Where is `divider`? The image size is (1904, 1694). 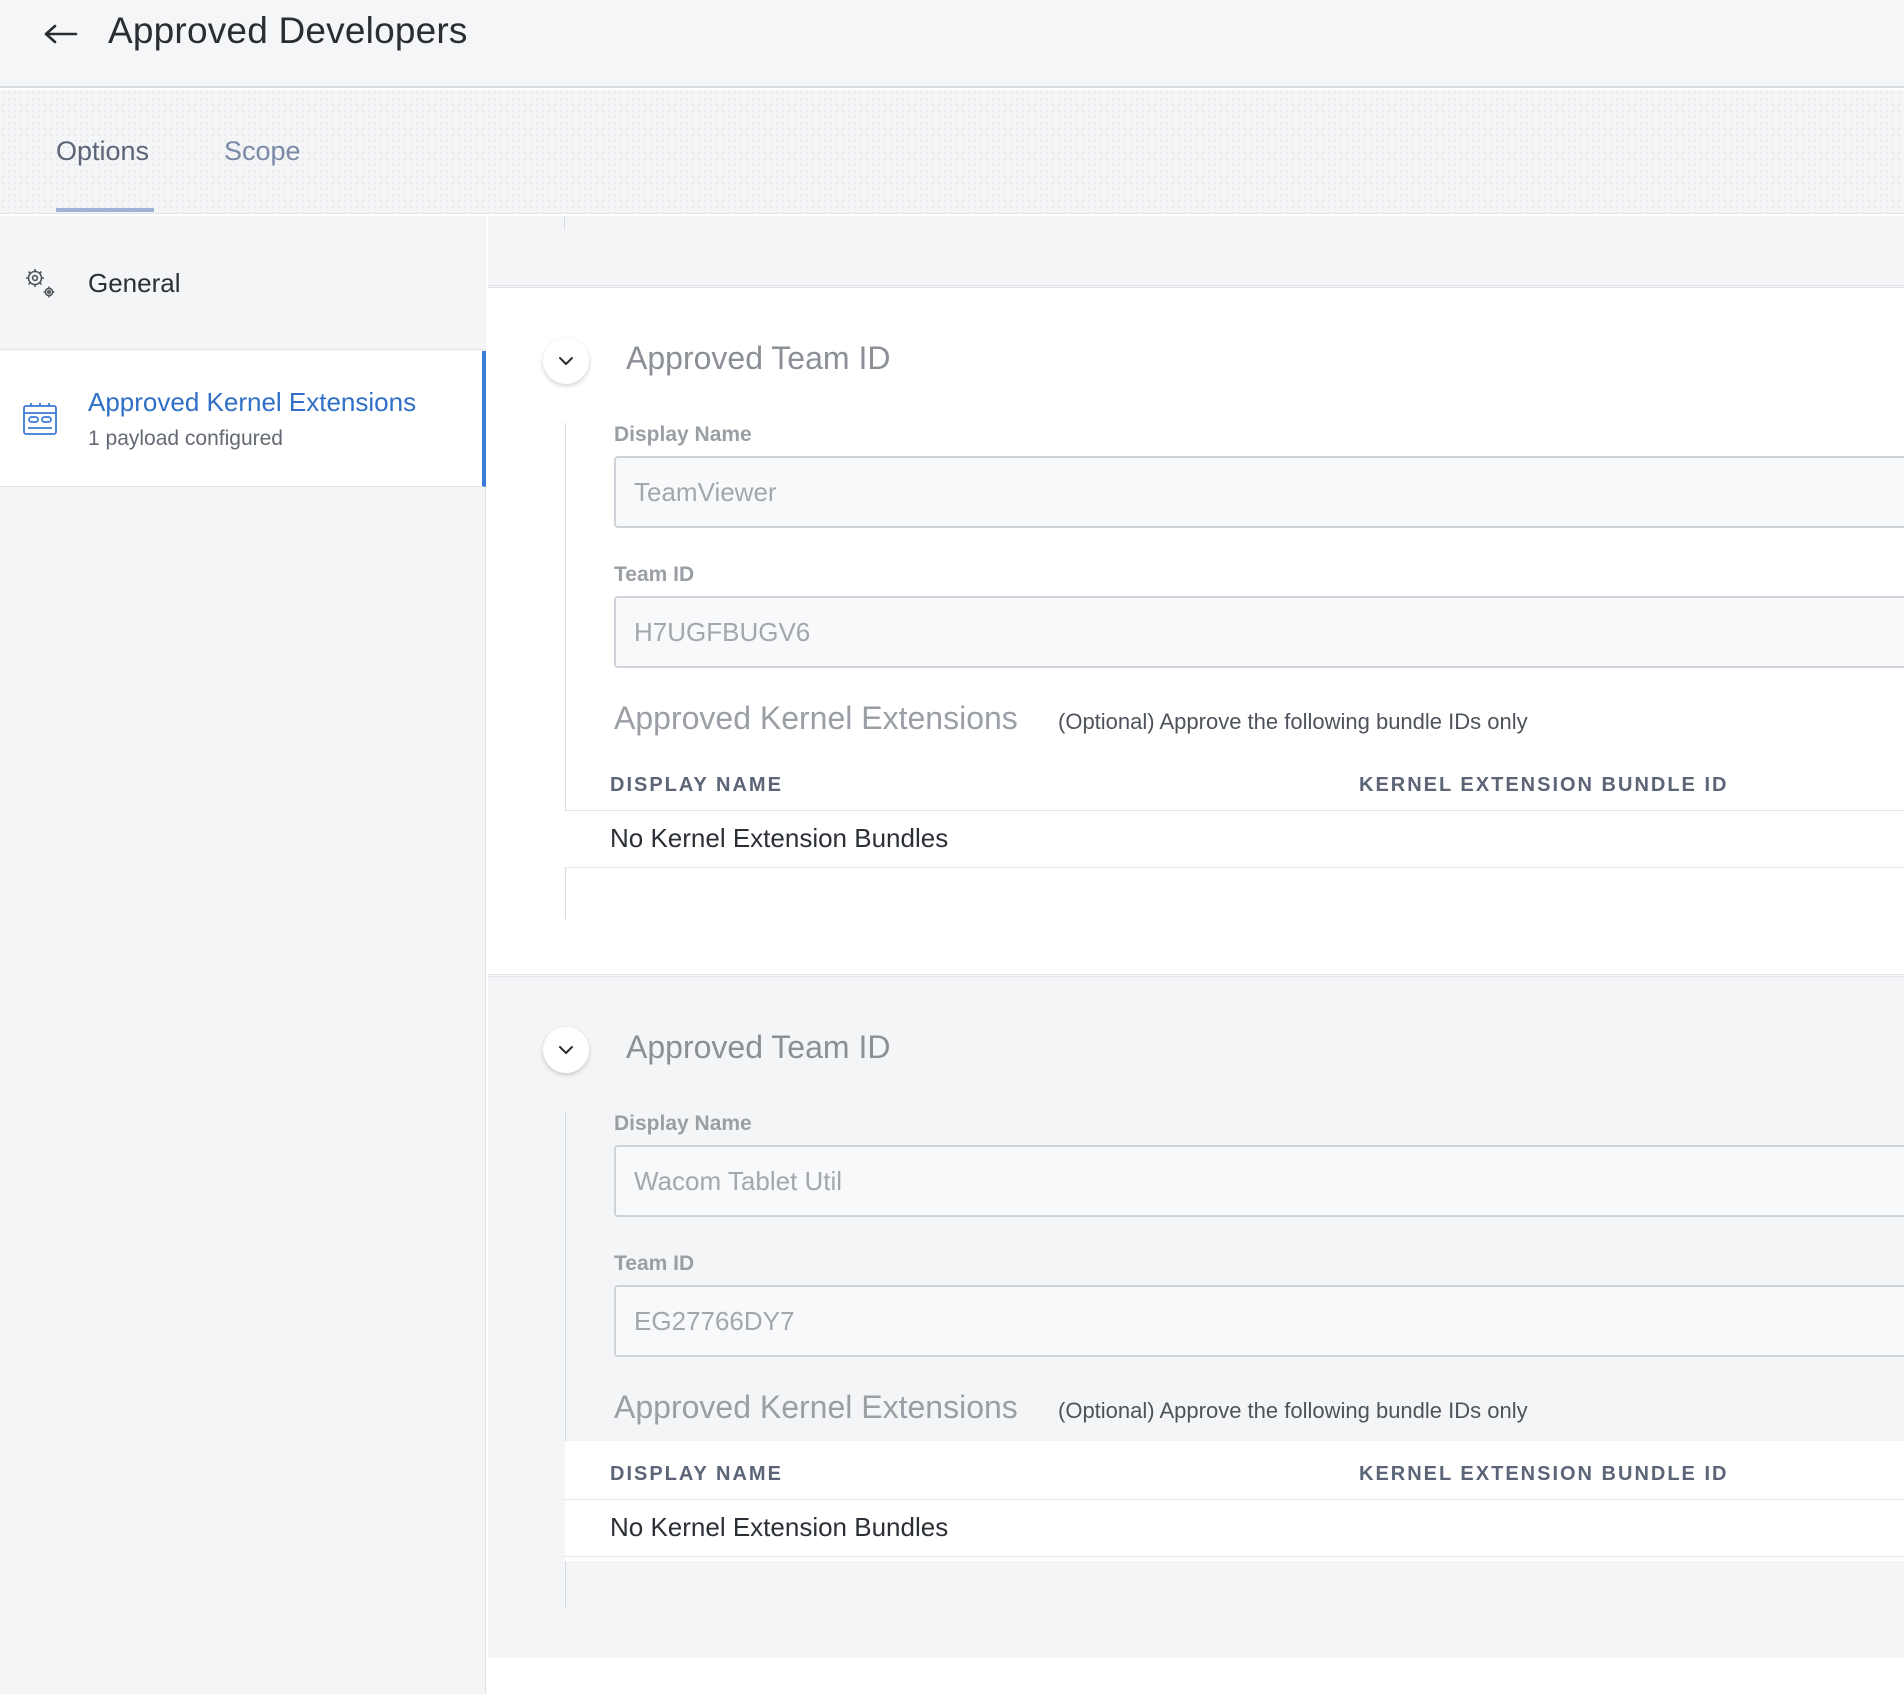 divider is located at coordinates (564, 223).